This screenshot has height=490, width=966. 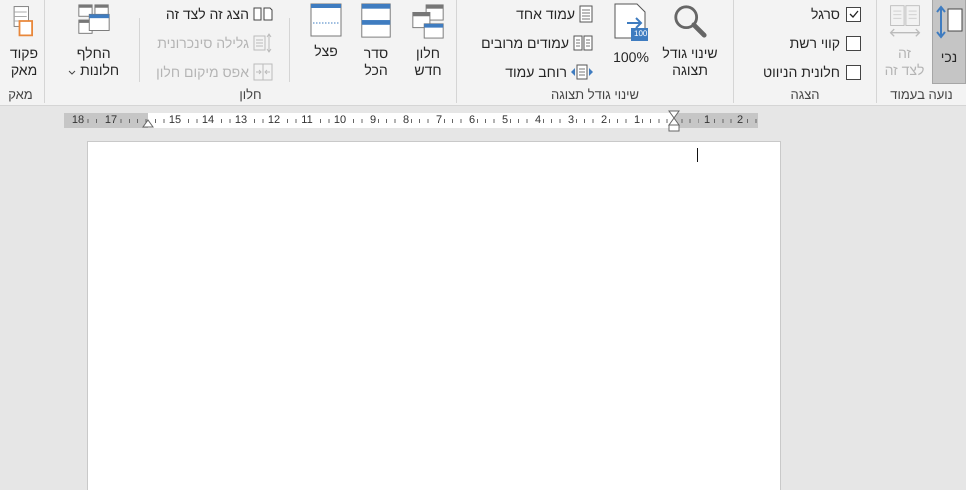 I want to click on page-zoom-icon, so click(x=631, y=23).